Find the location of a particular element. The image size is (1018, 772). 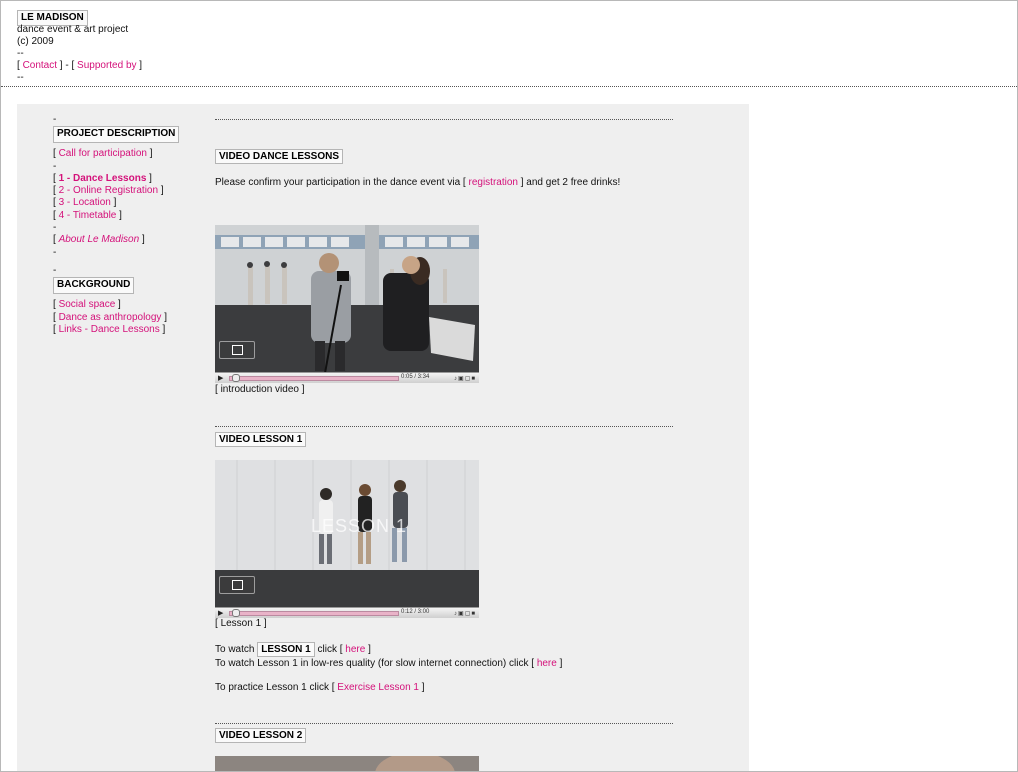

lesson-1-video-player: LESSON 1 ▶ 0:12 / 3:00 ♪▣▢■ is located at coordinates (347, 539).